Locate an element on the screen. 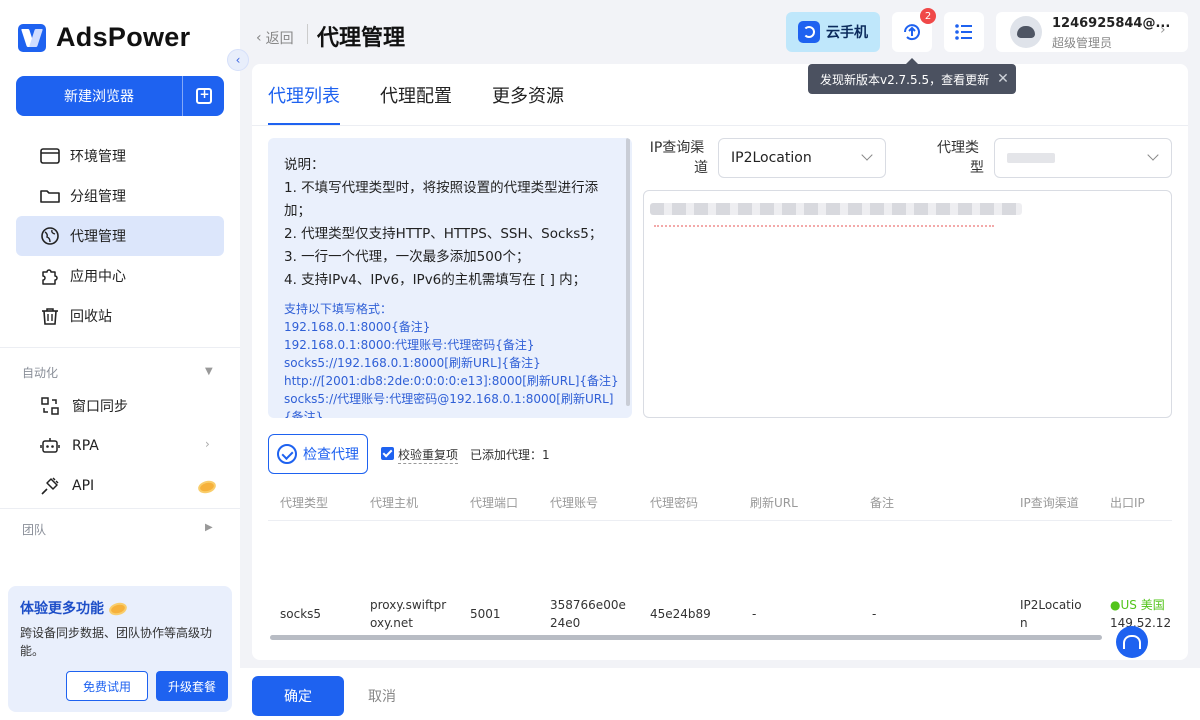  promo-card: 体验更多功能 跨设备同步数据、团队协作等高级功能。 免费试用 升级套餐 is located at coordinates (120, 649).